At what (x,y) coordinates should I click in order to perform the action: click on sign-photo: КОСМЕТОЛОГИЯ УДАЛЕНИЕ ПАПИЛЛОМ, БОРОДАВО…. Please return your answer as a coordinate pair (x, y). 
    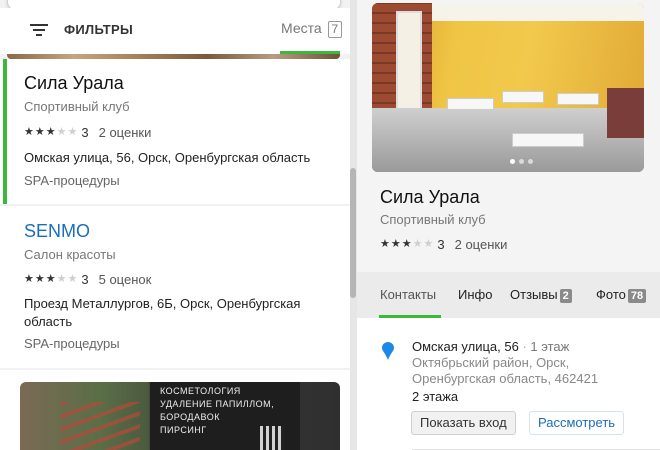
    Looking at the image, I should click on (225, 416).